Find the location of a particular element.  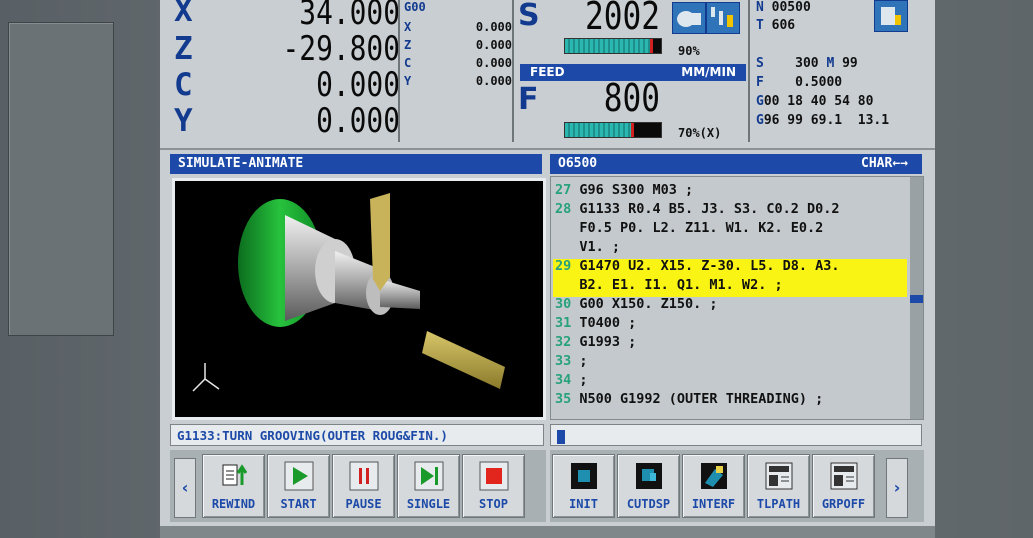

spindle-load-meter is located at coordinates (613, 46).